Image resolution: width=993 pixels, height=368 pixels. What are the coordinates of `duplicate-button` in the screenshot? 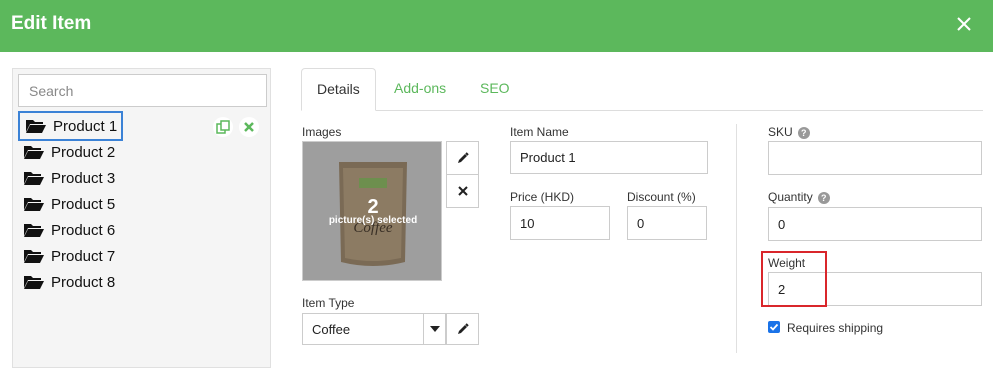 It's located at (223, 127).